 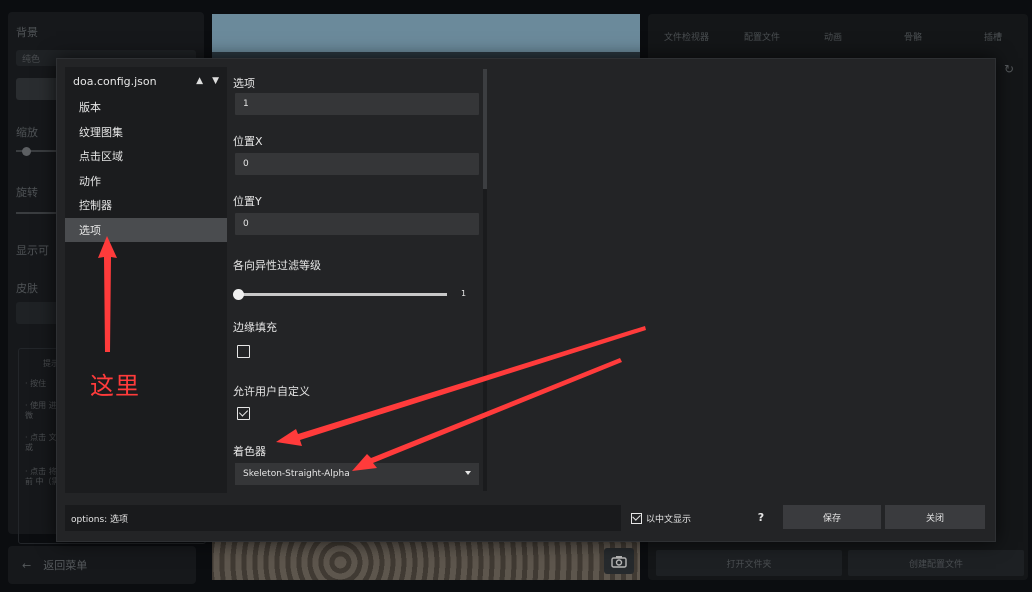 What do you see at coordinates (271, 391) in the screenshot?
I see `user-custom-label: 允许用户自定义` at bounding box center [271, 391].